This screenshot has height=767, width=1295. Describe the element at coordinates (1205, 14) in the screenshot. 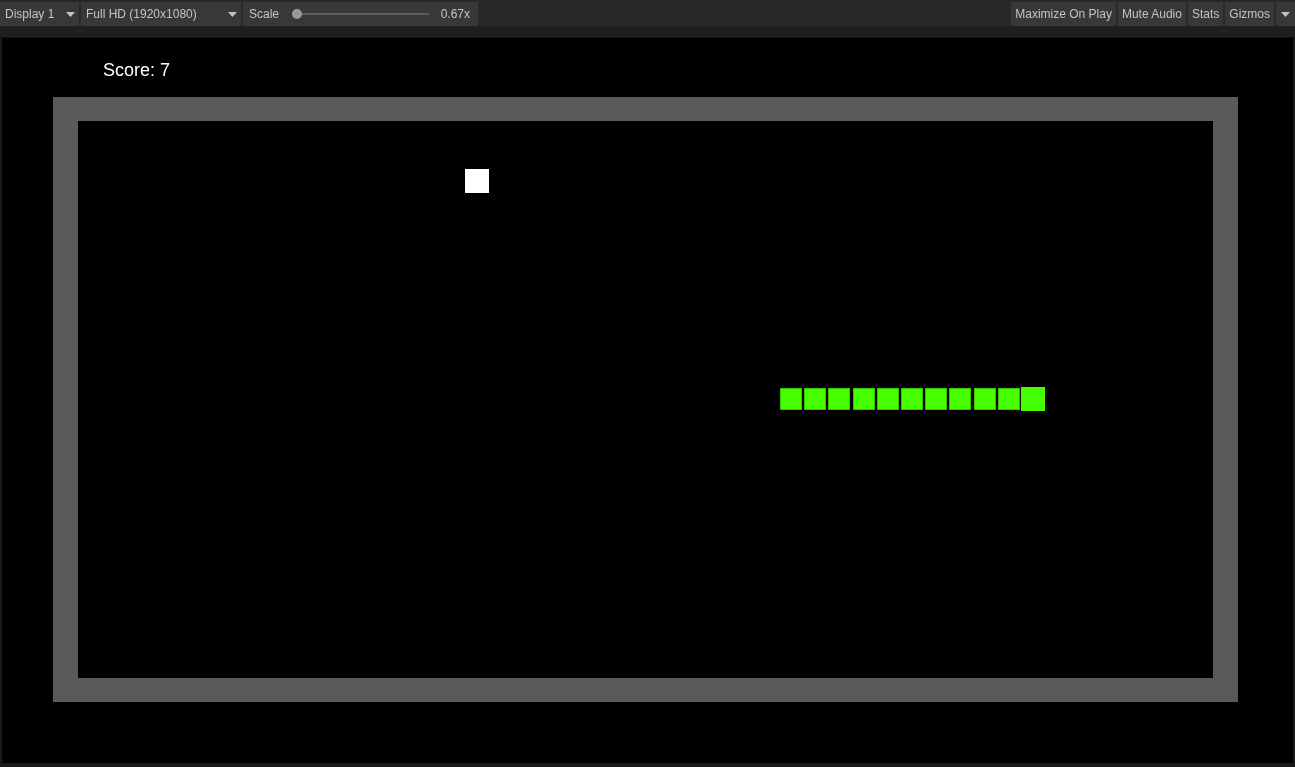

I see `toggle-button: Stats` at that location.